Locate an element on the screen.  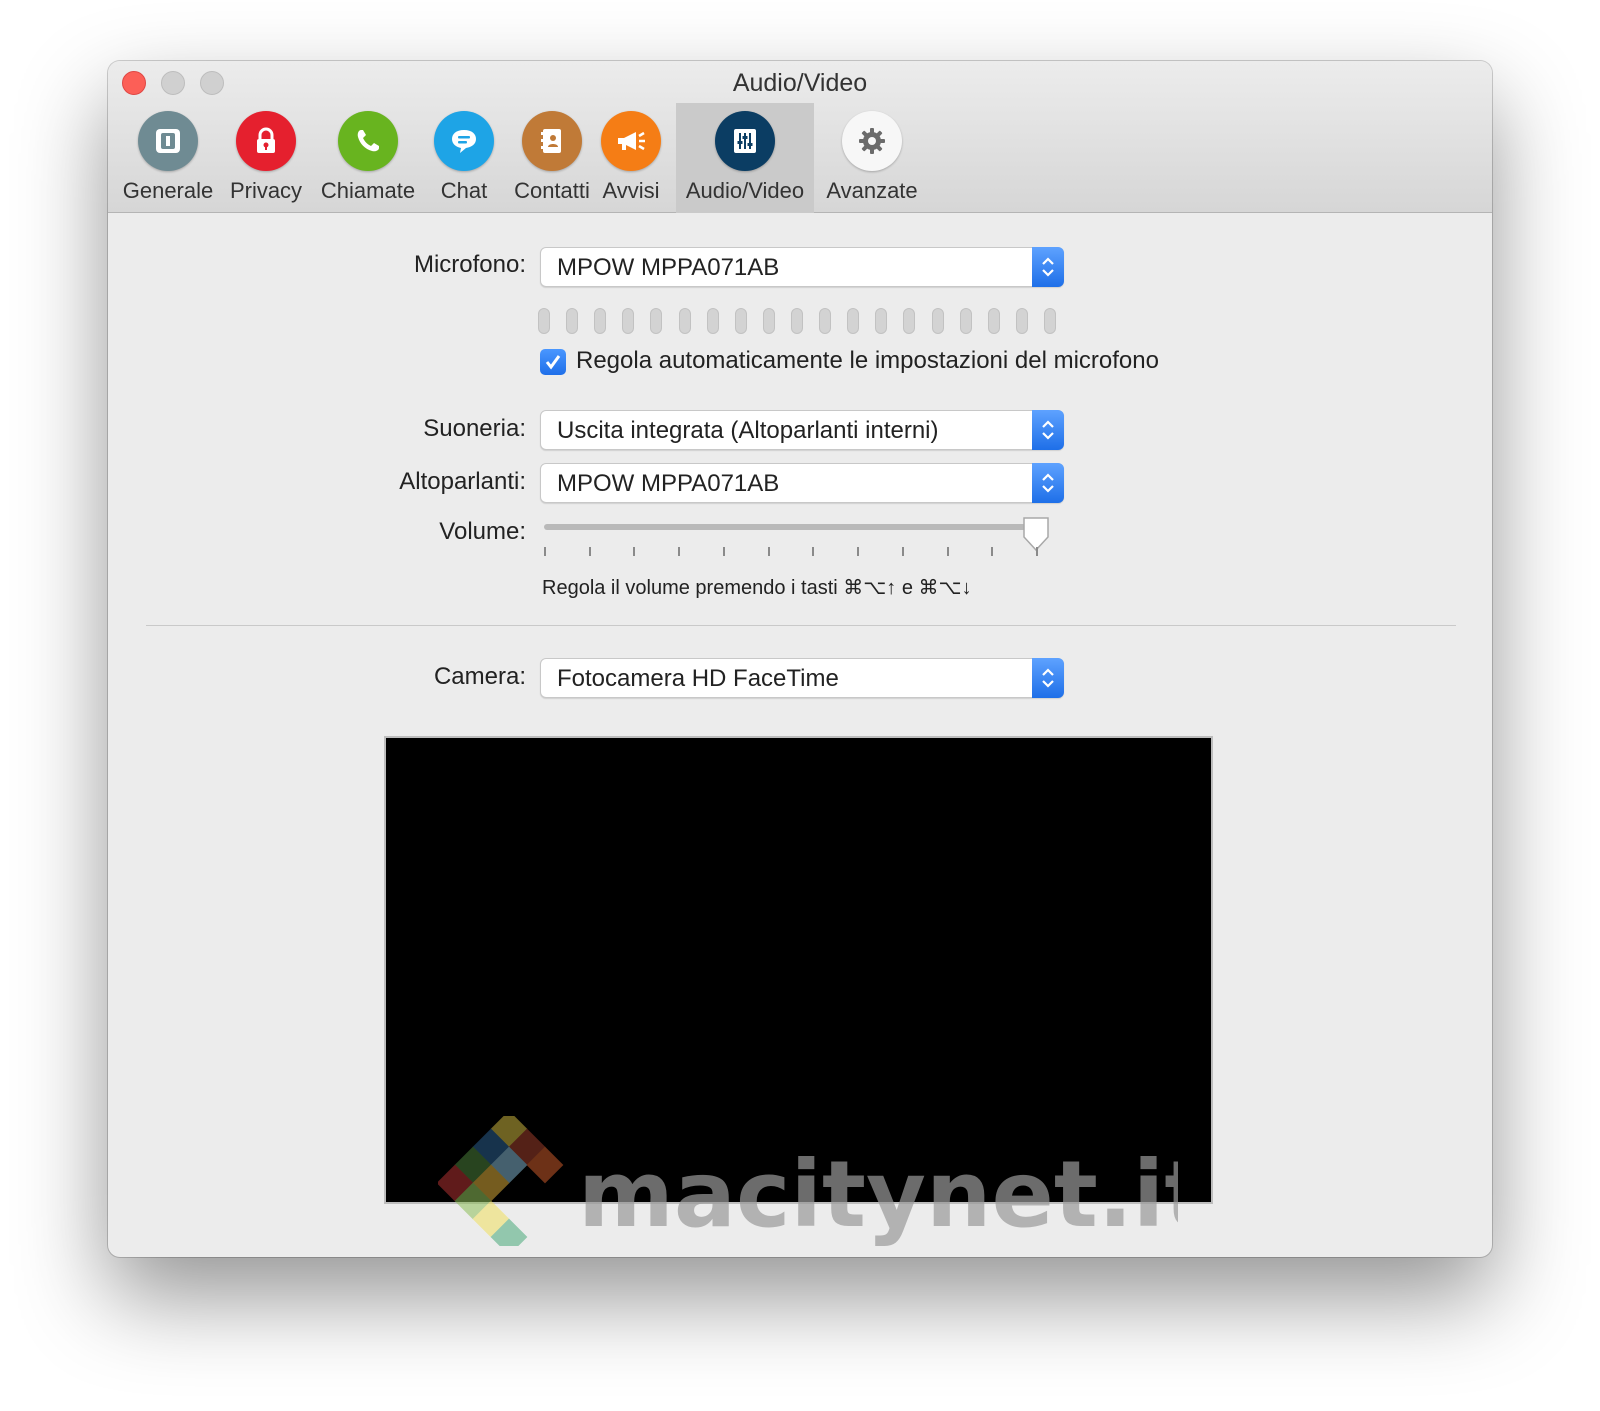
auto-adjust-checkbox is located at coordinates (553, 362).